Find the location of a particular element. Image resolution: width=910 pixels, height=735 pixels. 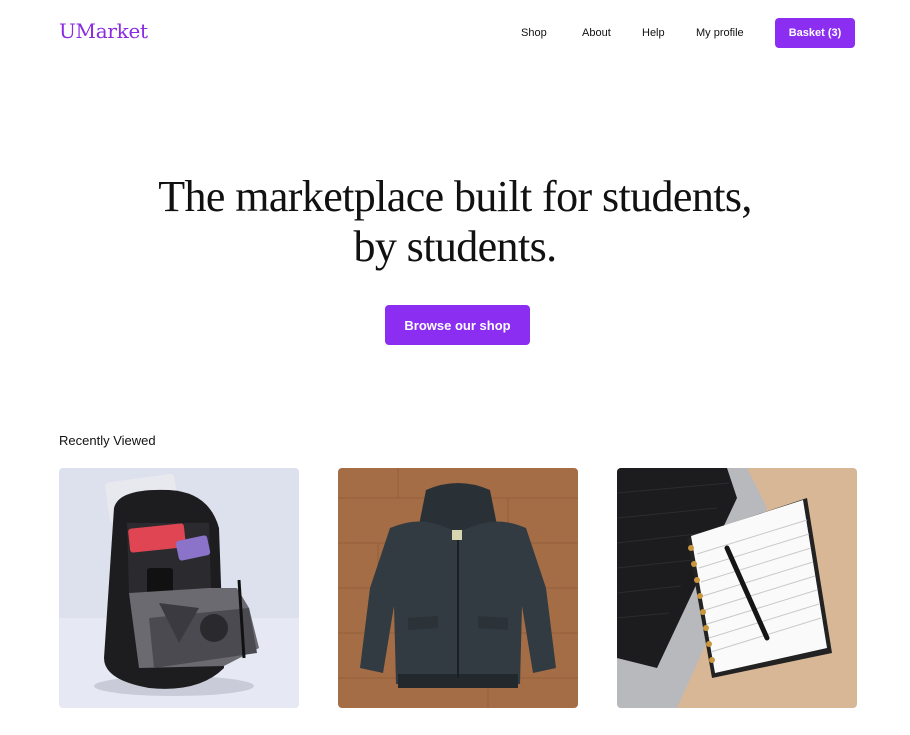

nav-my-profile: My profile is located at coordinates (720, 33).